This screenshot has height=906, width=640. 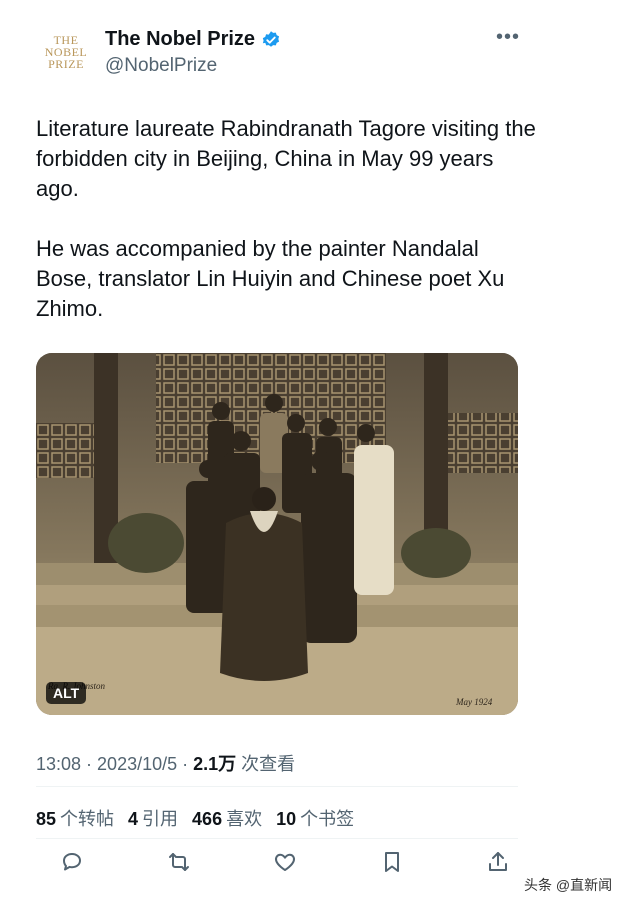 What do you see at coordinates (66, 52) in the screenshot?
I see `nobel-prize-avatar: THE NOBEL PRIZE` at bounding box center [66, 52].